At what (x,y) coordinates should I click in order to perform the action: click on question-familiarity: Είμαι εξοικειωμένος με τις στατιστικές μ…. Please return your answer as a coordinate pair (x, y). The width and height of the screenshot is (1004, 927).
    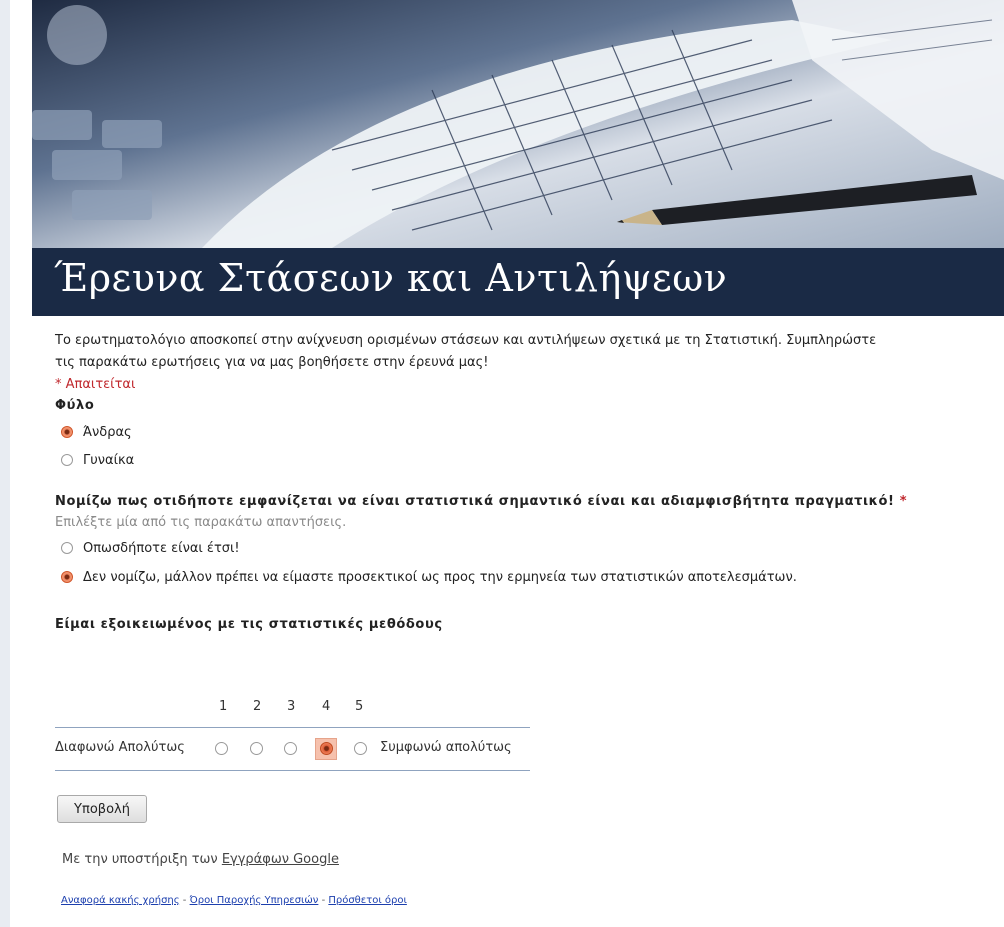
    Looking at the image, I should click on (520, 624).